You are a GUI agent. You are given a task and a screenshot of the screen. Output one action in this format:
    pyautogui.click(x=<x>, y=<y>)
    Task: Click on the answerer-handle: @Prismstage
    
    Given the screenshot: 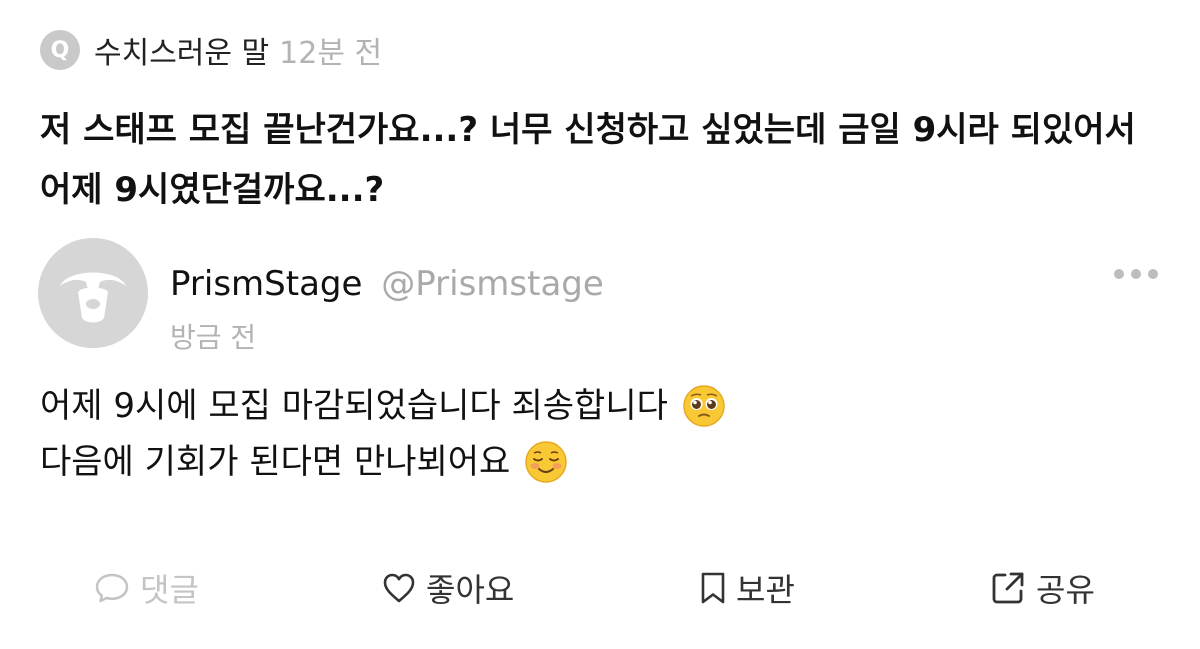 What is the action you would take?
    pyautogui.click(x=492, y=284)
    